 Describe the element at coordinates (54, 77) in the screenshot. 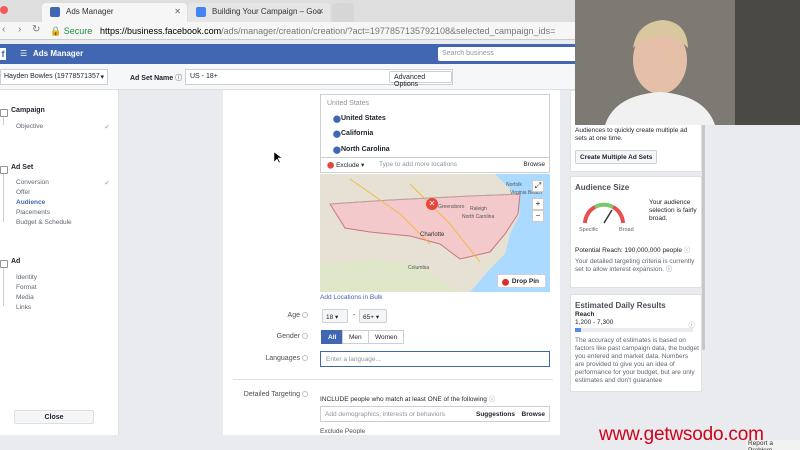

I see `account-selector: Hayden Bowles (19778571357 ▾` at that location.